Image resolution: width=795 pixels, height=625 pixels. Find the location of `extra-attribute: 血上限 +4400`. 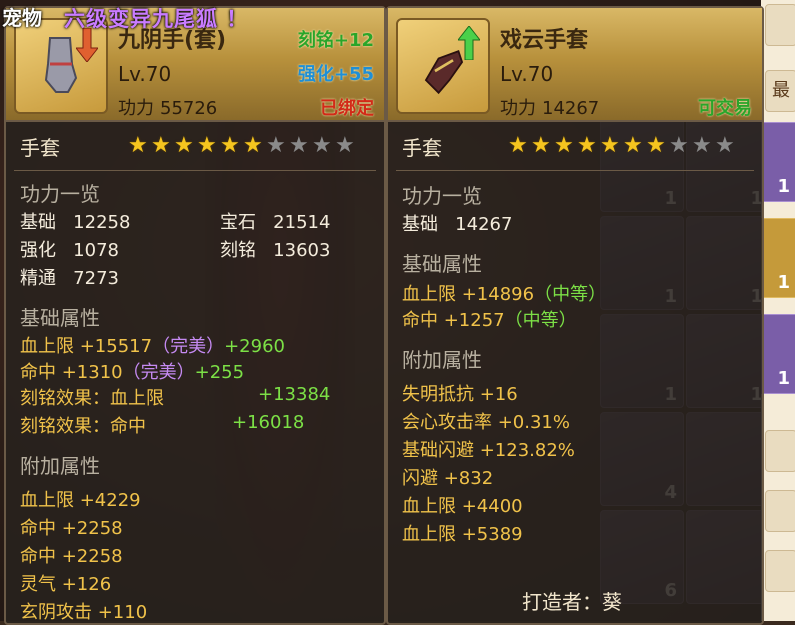

extra-attribute: 血上限 +4400 is located at coordinates (462, 506).